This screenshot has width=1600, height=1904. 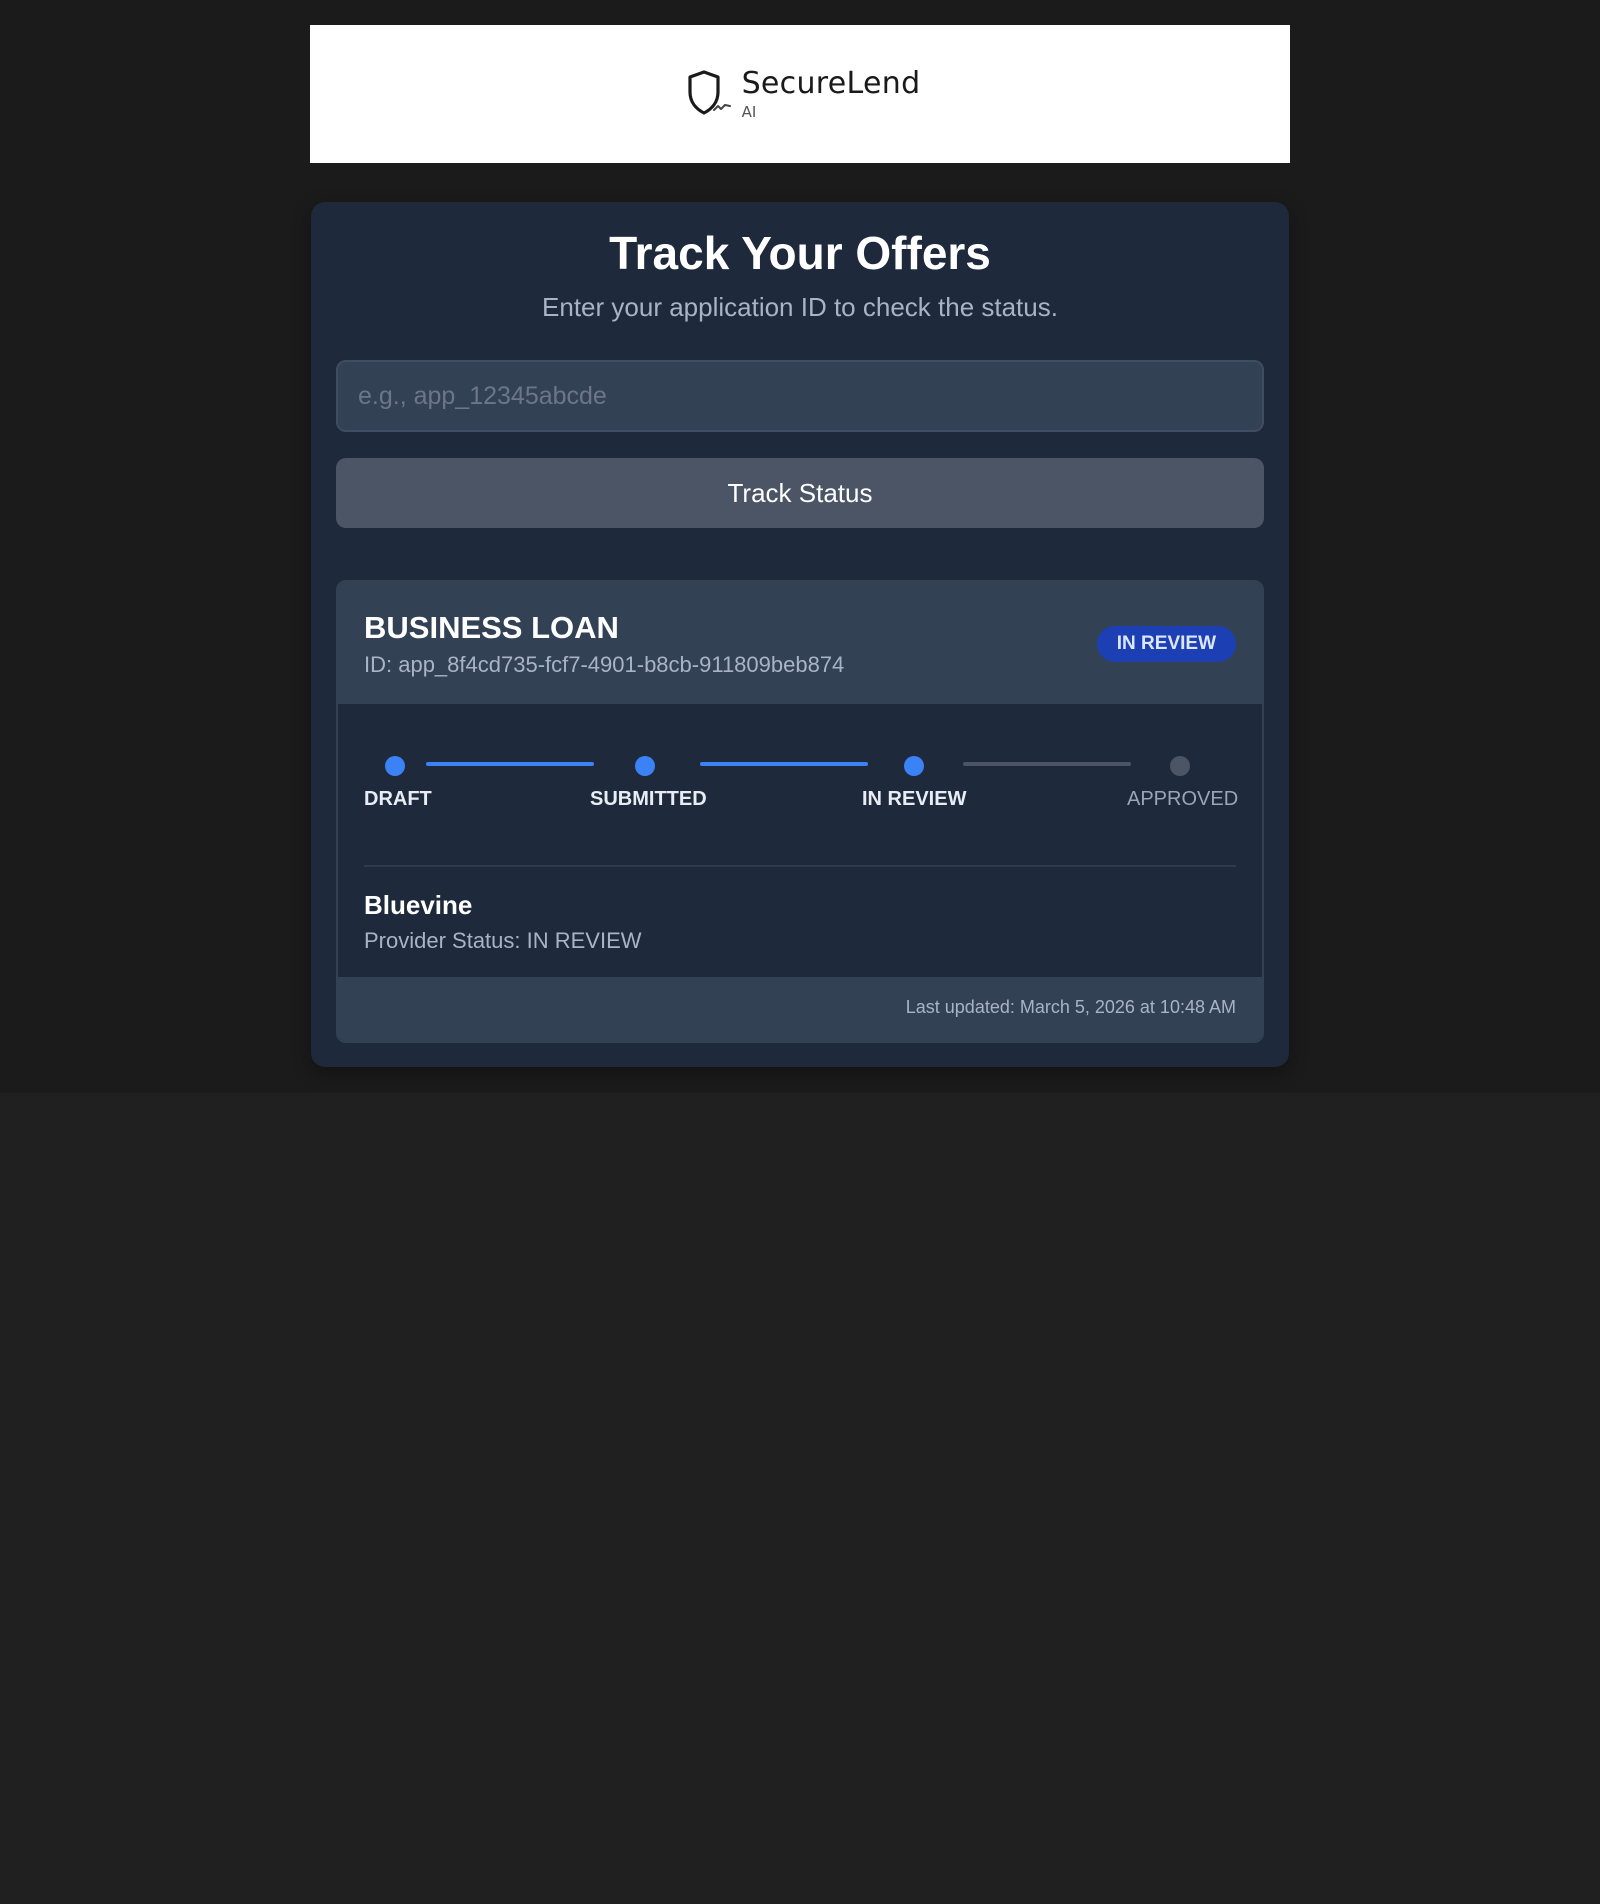 I want to click on step-dot-submitted, so click(x=645, y=766).